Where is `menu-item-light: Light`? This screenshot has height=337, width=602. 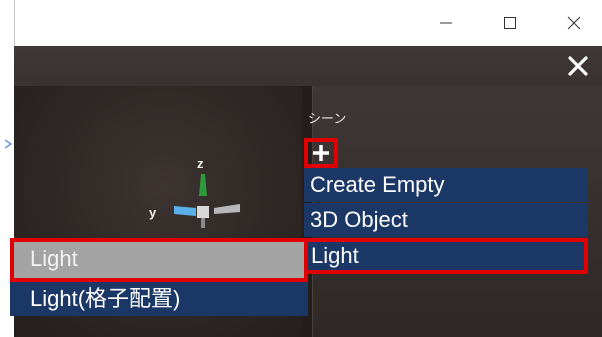
menu-item-light: Light is located at coordinates (446, 256).